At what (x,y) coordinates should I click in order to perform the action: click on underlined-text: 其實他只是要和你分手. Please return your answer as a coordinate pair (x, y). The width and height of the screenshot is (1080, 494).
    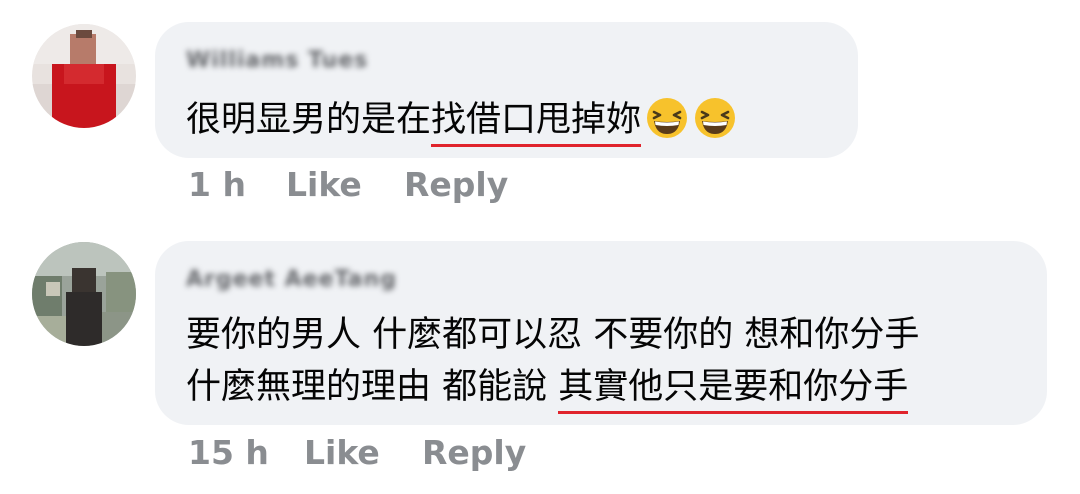
    Looking at the image, I should click on (733, 390).